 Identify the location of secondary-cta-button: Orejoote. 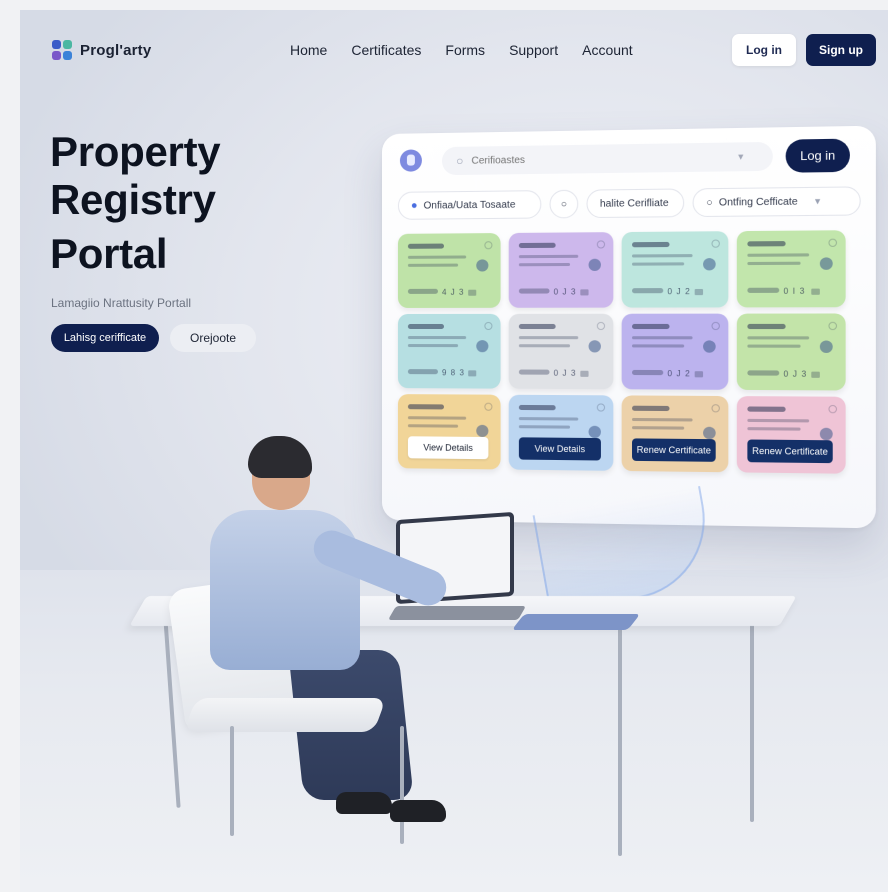
(213, 338).